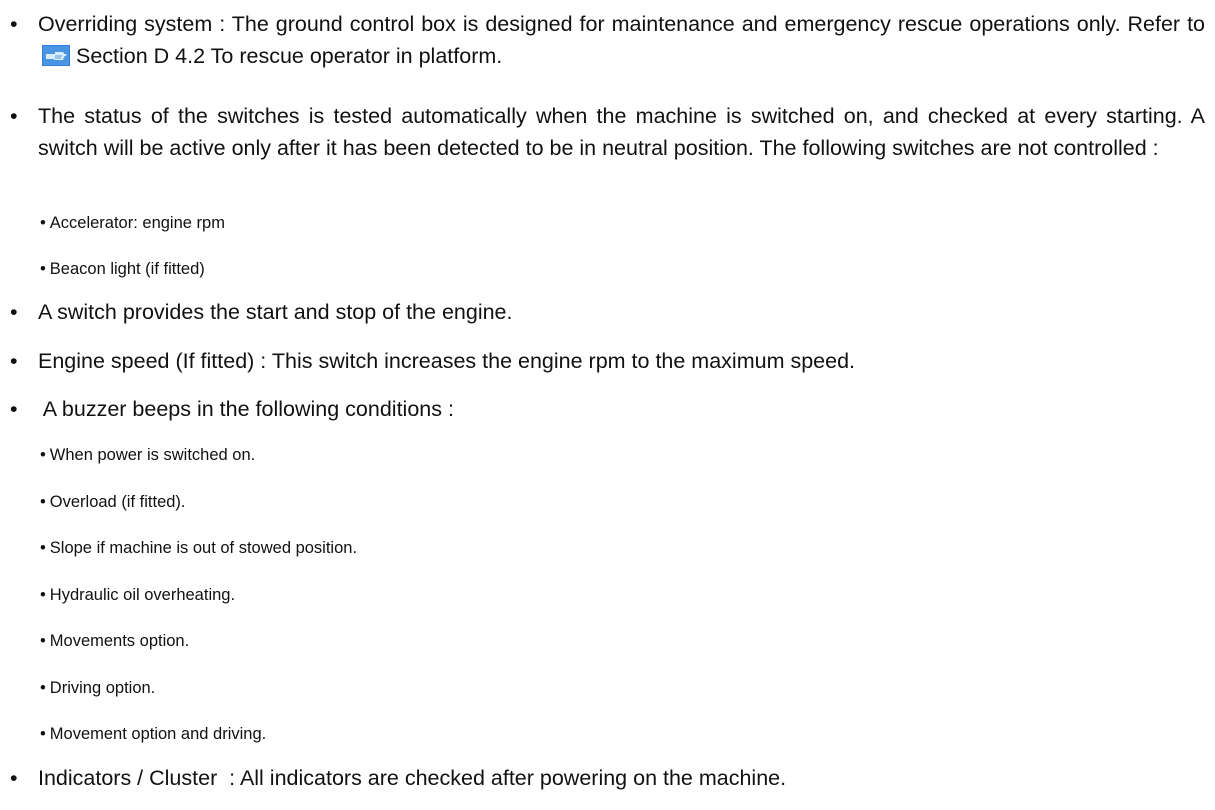  I want to click on sub-item-text: Movements option., so click(119, 641).